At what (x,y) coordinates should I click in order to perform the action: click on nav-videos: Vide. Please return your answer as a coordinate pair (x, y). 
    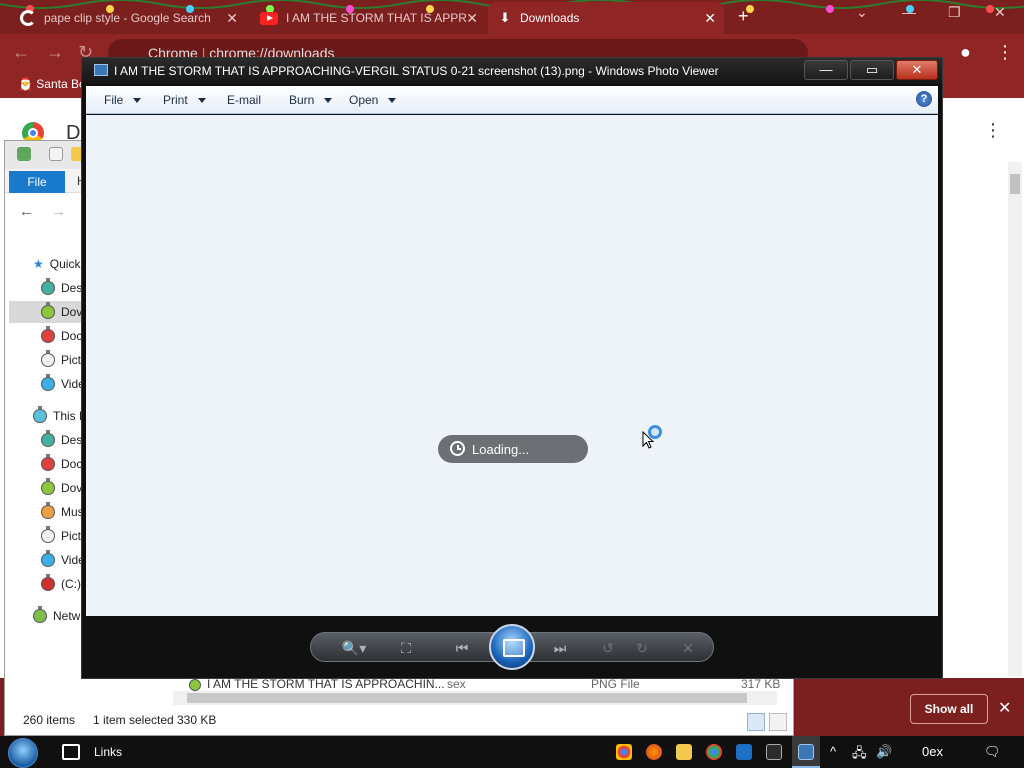
    Looking at the image, I should click on (63, 384).